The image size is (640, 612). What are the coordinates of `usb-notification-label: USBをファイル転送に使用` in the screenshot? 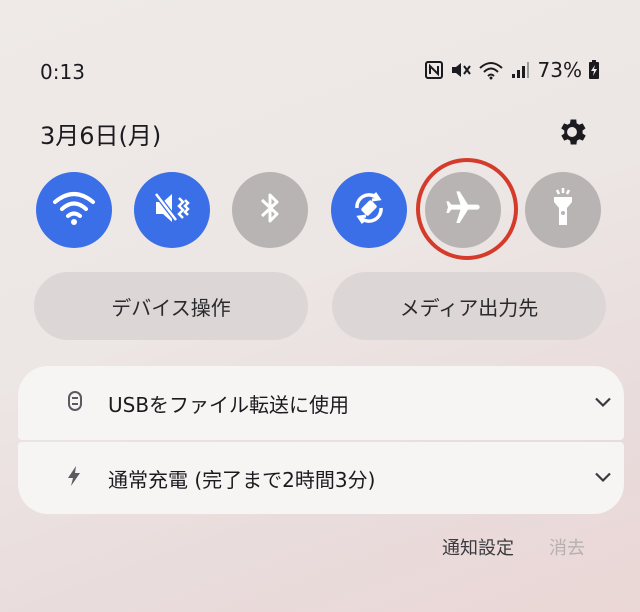 It's located at (229, 404).